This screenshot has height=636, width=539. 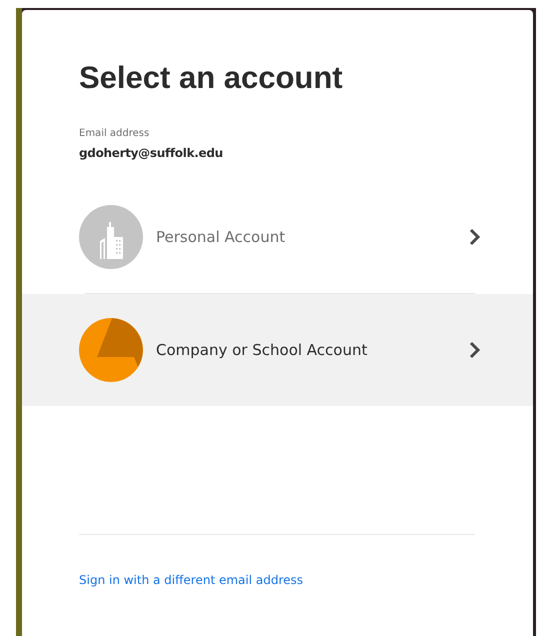 I want to click on triangle-avatar-icon, so click(x=111, y=350).